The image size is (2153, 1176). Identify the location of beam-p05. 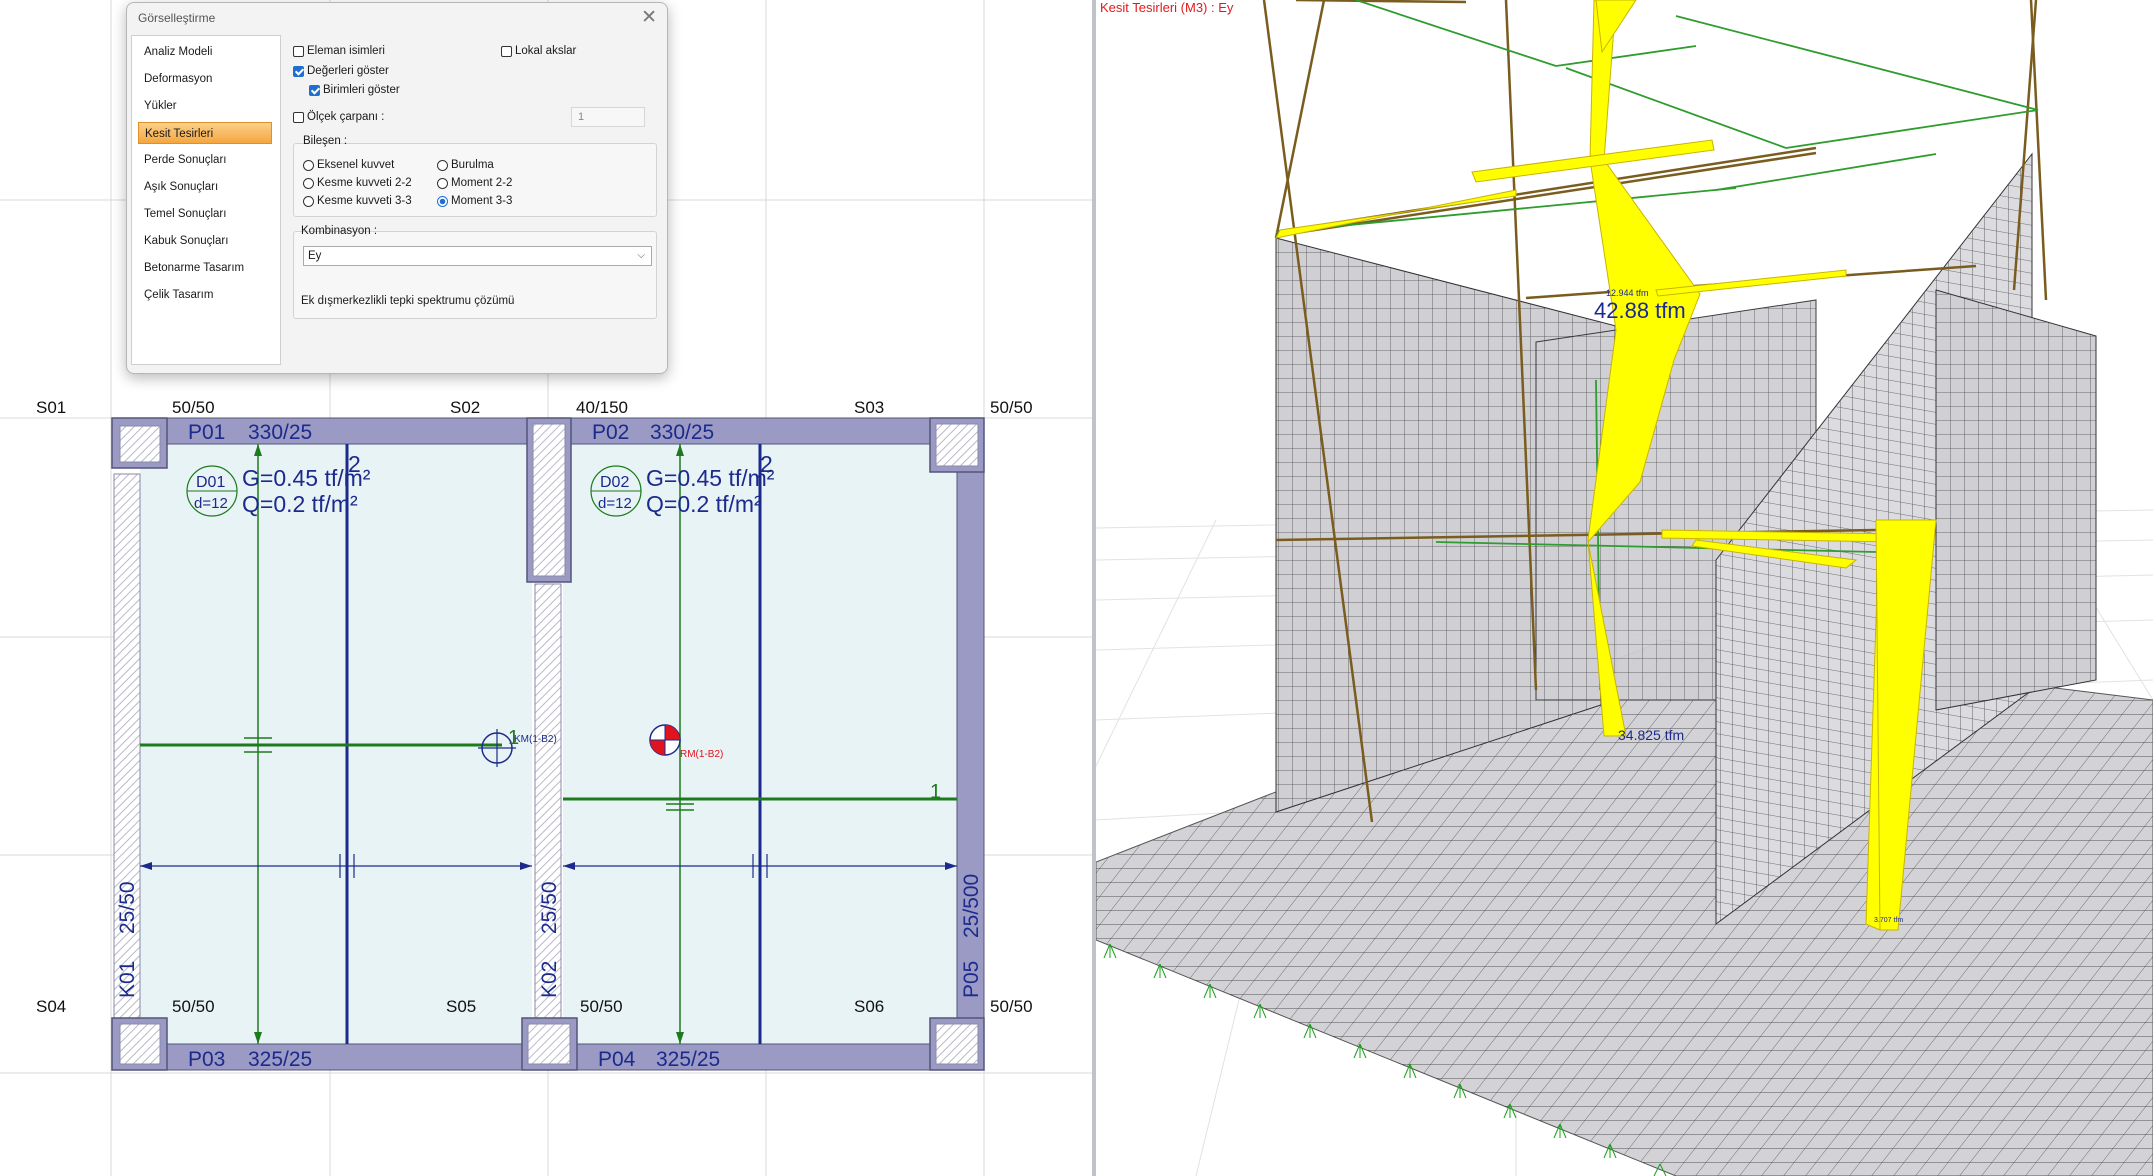
(970, 750).